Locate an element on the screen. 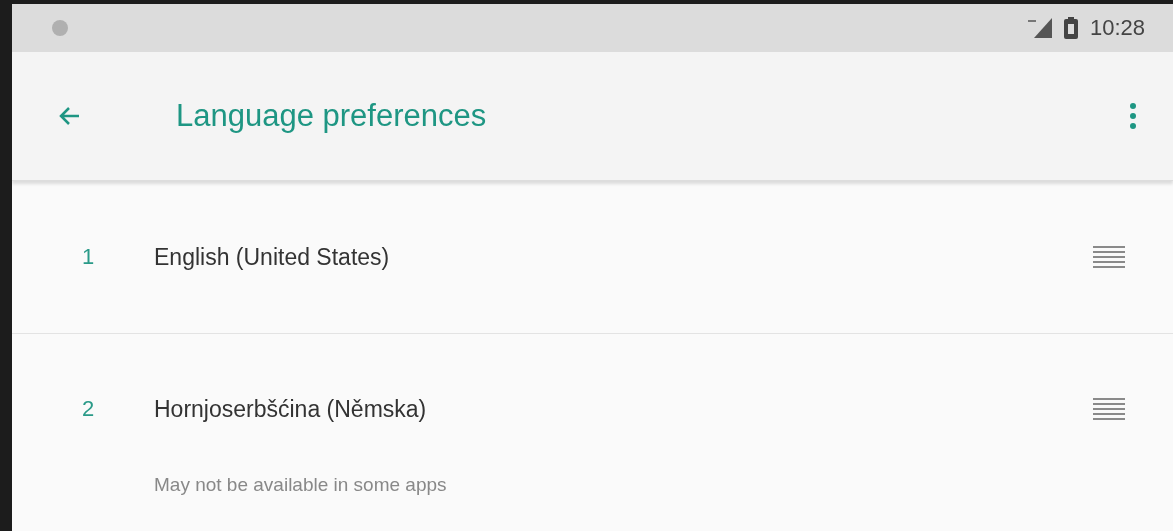  language-note: May not be available in some apps is located at coordinates (301, 485).